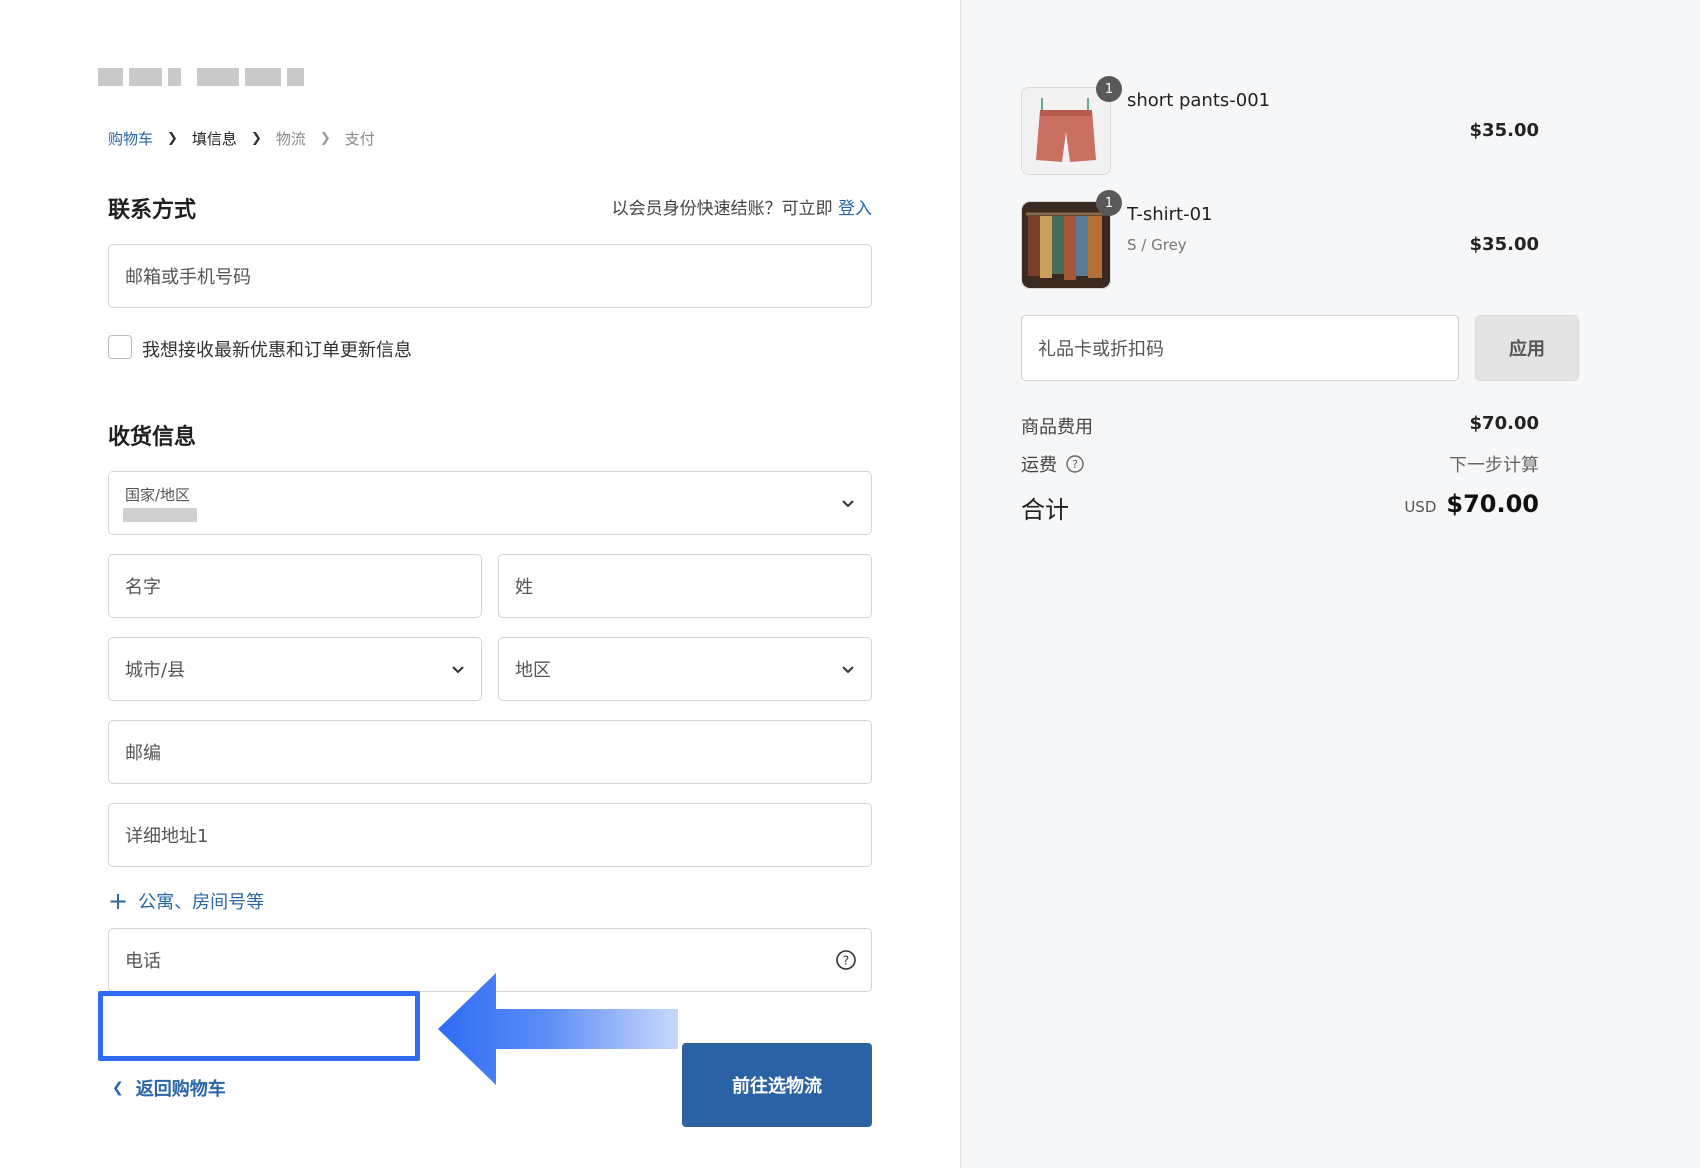  What do you see at coordinates (118, 1088) in the screenshot?
I see `chevron-left-icon: ❮` at bounding box center [118, 1088].